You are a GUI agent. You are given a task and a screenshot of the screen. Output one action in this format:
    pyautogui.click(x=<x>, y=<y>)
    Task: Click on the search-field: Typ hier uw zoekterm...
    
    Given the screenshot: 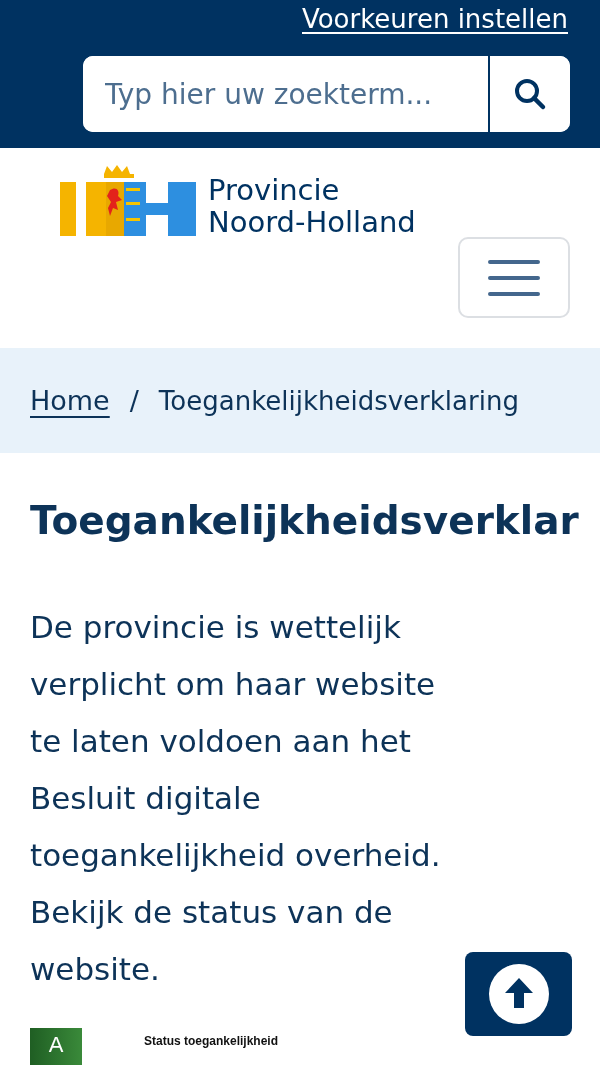 What is the action you would take?
    pyautogui.click(x=326, y=94)
    